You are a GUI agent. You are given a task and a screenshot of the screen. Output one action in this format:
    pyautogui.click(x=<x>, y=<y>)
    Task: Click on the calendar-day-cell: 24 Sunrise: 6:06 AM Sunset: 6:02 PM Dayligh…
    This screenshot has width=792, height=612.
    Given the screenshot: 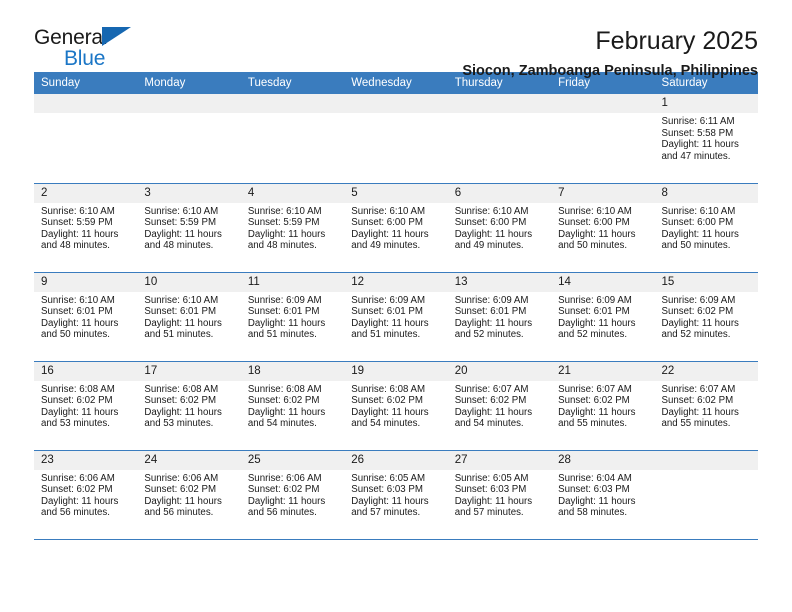 What is the action you would take?
    pyautogui.click(x=189, y=495)
    